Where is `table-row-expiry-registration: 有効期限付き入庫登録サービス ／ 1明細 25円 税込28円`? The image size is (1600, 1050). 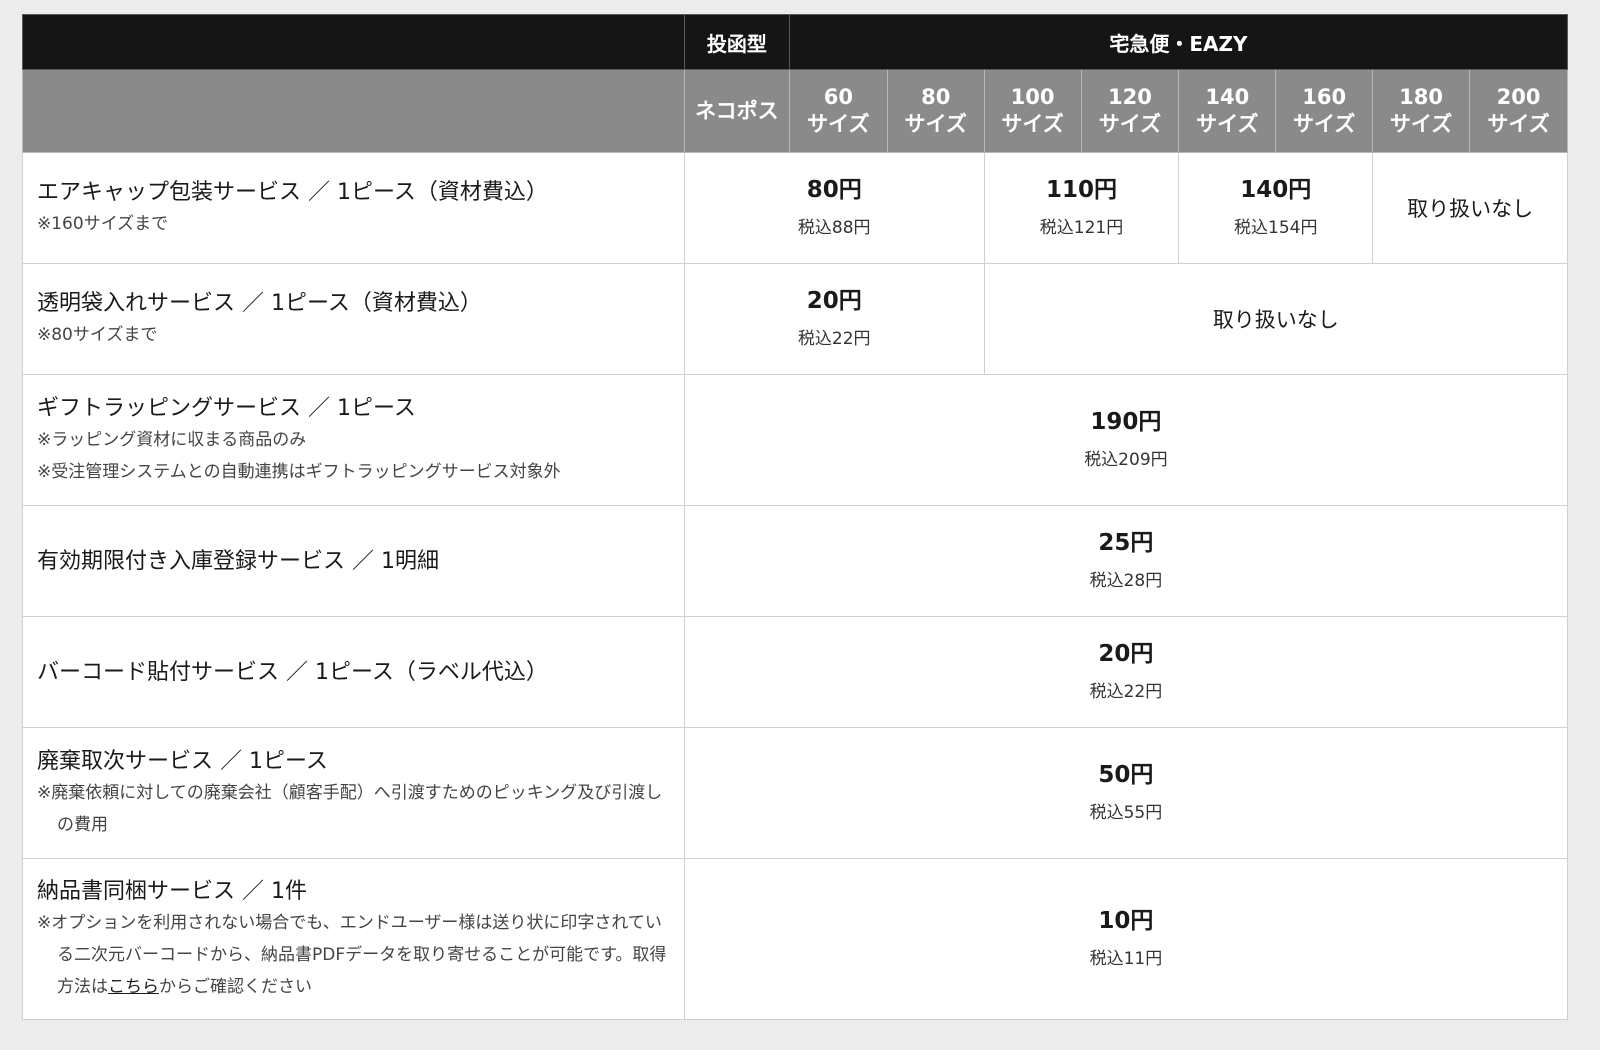
table-row-expiry-registration: 有効期限付き入庫登録サービス ／ 1明細 25円 税込28円 is located at coordinates (795, 561).